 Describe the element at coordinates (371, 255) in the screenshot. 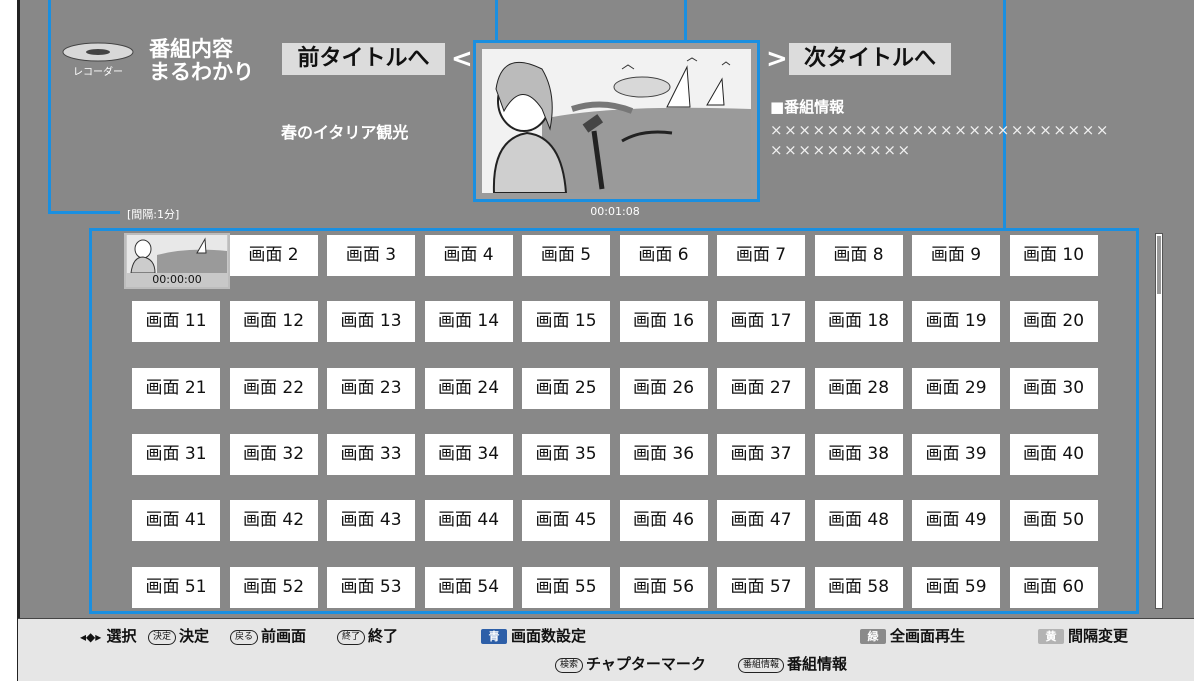

I see `thumbnail-cell: 画面 3` at that location.